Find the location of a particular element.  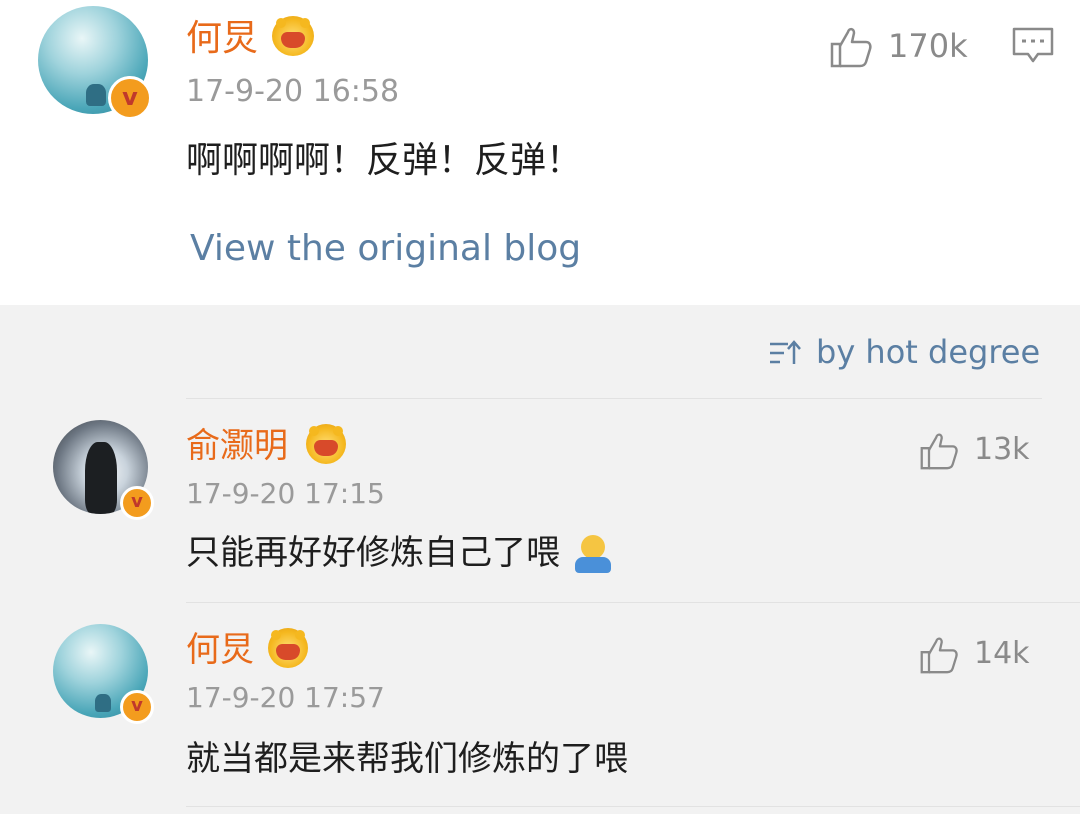

comment-text: 就当都是来帮我们修炼的了喂 is located at coordinates (407, 759).